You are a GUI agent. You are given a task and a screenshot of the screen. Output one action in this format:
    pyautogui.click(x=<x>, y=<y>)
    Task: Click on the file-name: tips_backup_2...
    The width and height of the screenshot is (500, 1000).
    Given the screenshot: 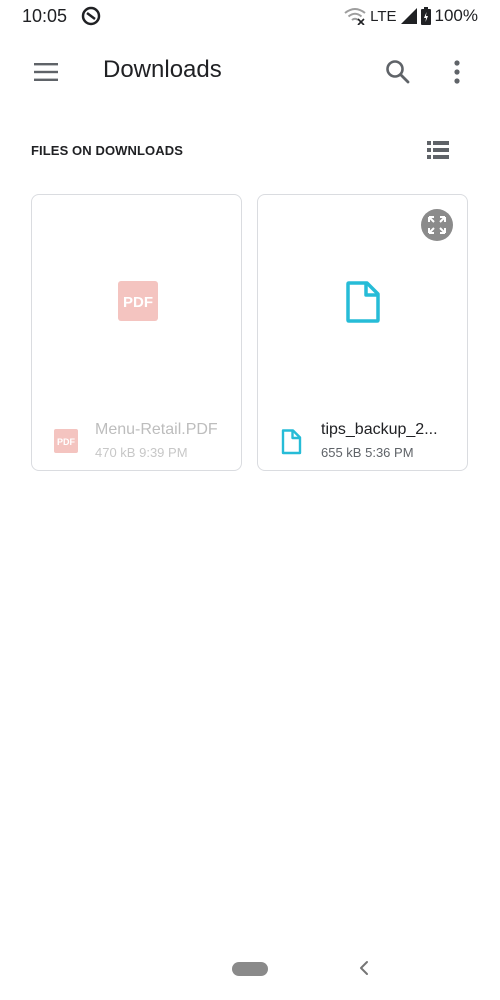 What is the action you would take?
    pyautogui.click(x=379, y=429)
    